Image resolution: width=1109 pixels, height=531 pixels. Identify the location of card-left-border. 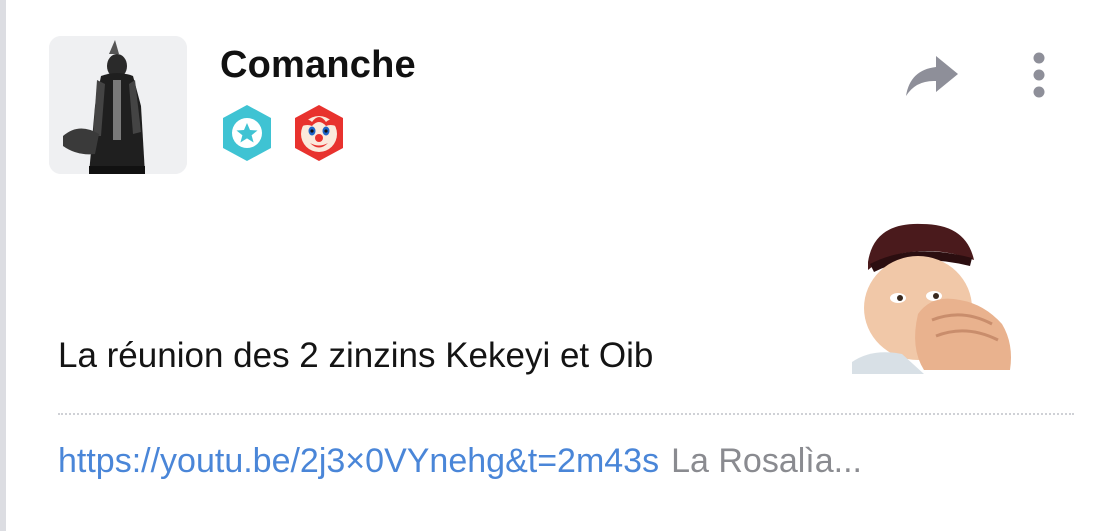
(3, 265).